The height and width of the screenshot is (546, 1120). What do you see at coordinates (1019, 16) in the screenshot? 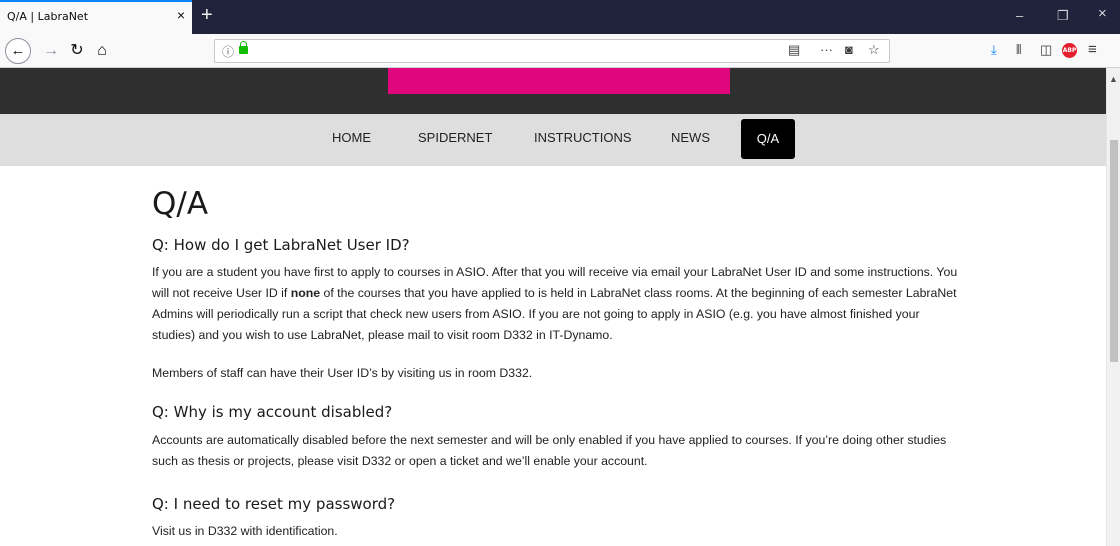
I see `minimize-icon: –` at bounding box center [1019, 16].